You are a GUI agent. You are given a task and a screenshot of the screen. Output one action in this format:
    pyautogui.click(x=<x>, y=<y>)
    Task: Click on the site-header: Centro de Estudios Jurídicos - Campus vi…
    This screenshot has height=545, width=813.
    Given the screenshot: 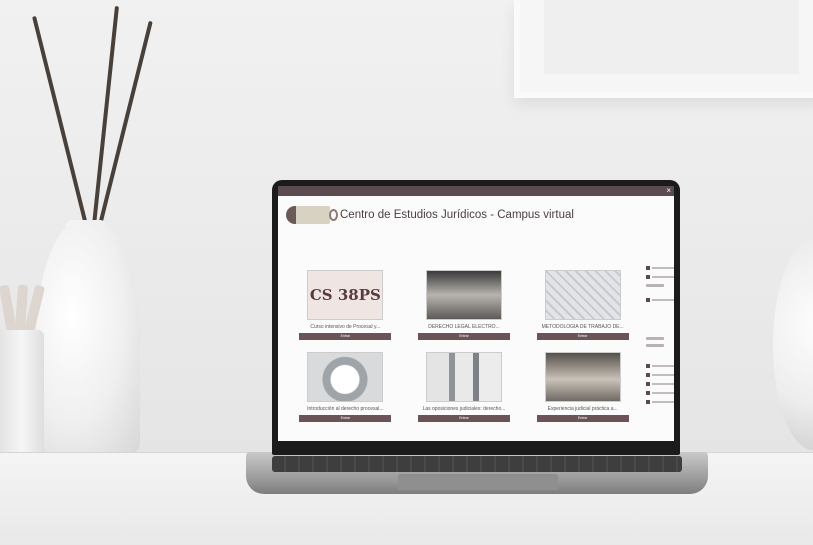 What is the action you would take?
    pyautogui.click(x=476, y=212)
    